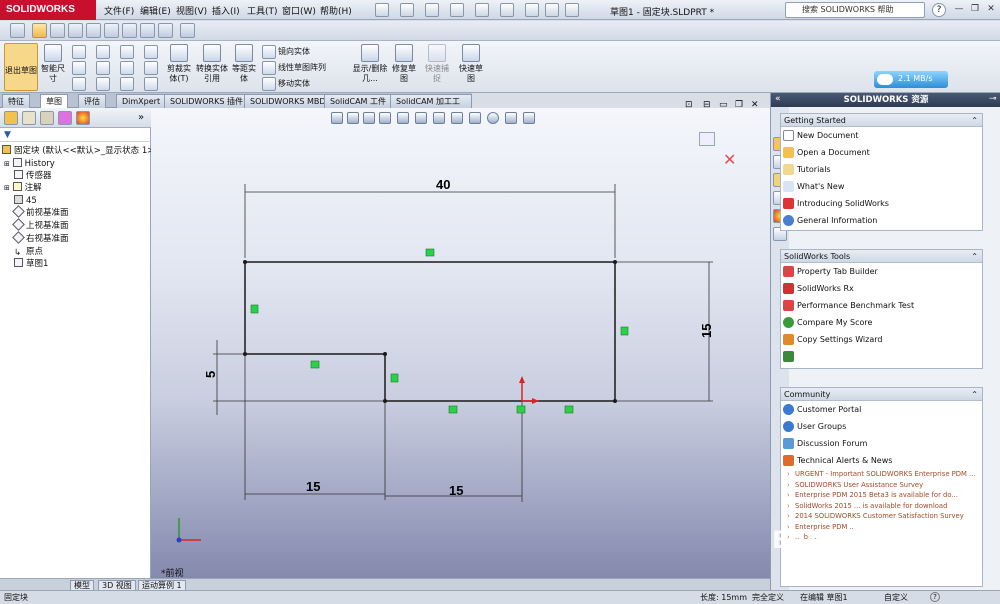 This screenshot has height=604, width=1000. I want to click on link-icon, so click(187, 30).